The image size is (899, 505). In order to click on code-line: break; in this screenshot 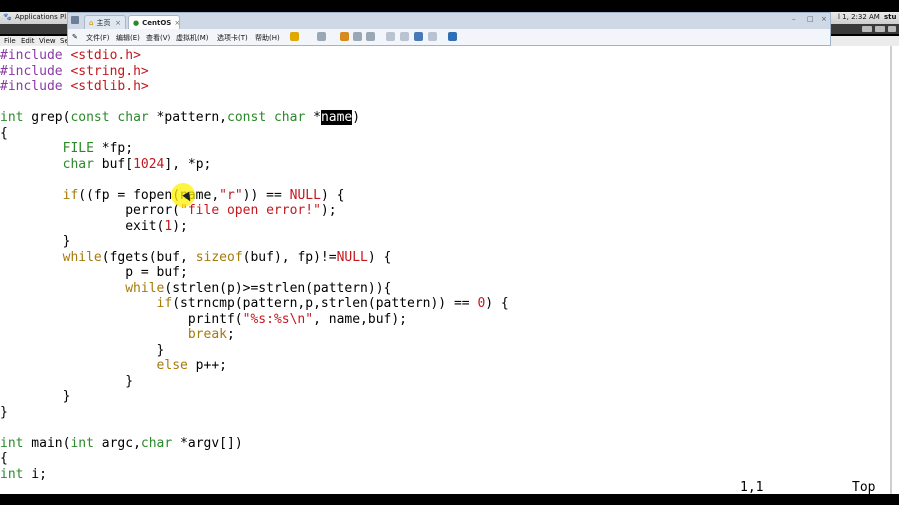, I will do `click(254, 335)`.